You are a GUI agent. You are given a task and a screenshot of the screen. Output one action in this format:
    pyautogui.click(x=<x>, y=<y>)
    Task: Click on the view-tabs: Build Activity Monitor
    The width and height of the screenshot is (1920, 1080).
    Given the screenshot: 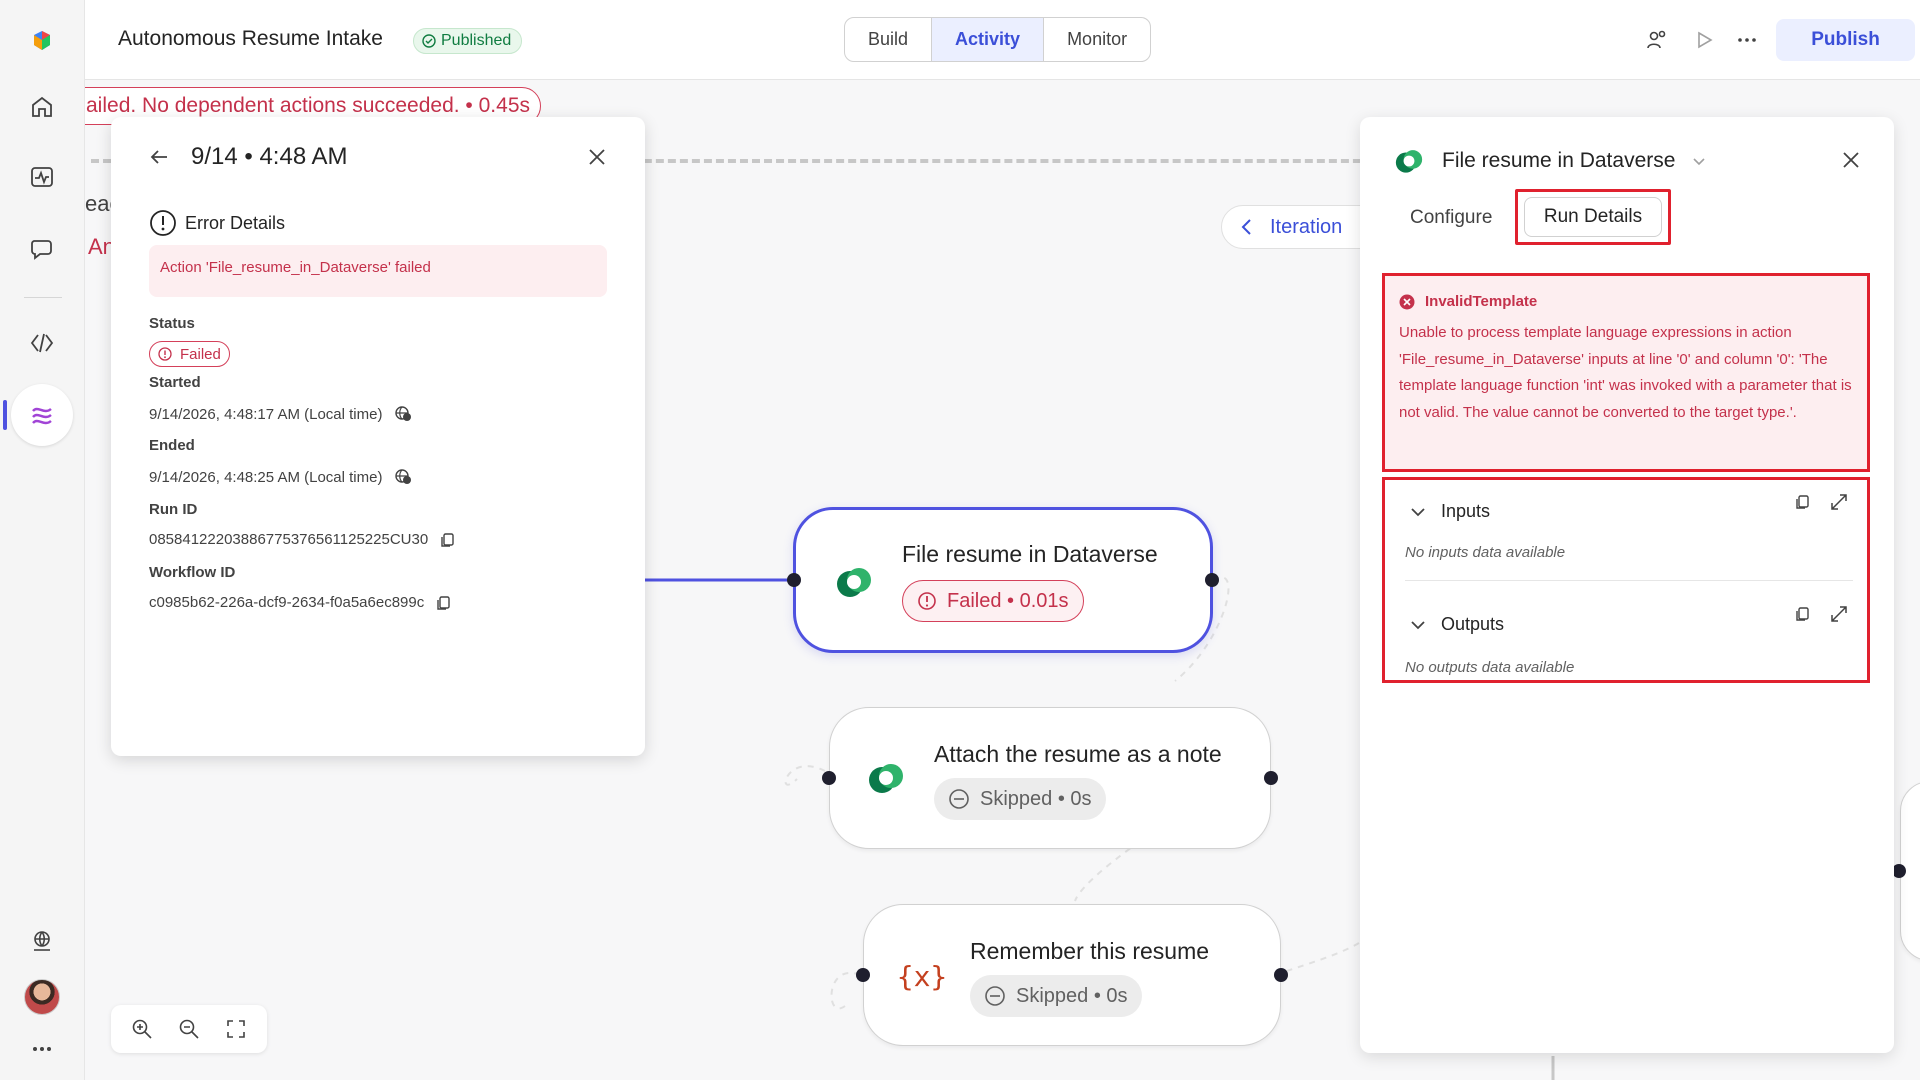 What is the action you would take?
    pyautogui.click(x=998, y=39)
    